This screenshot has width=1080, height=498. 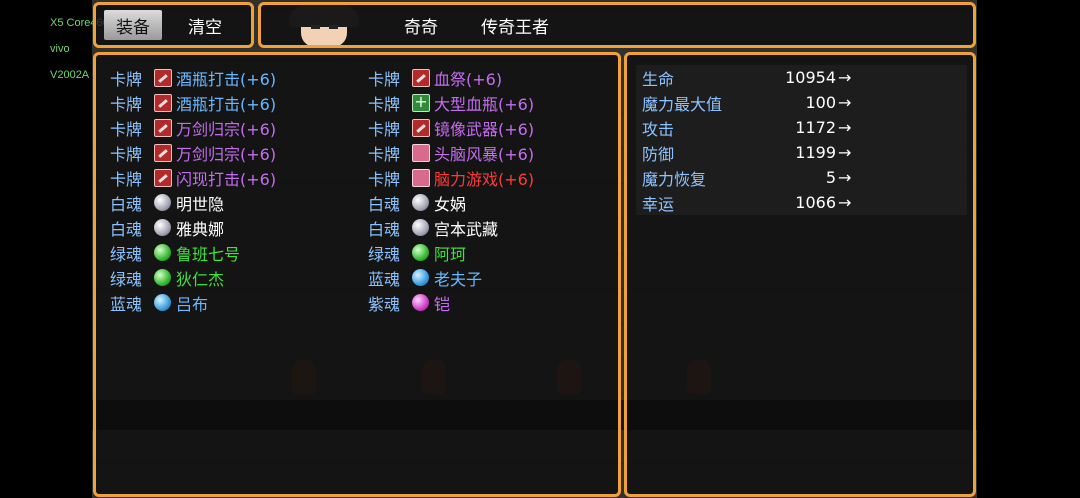 I want to click on equipment-slot: 绿魂 阿珂, so click(x=451, y=252).